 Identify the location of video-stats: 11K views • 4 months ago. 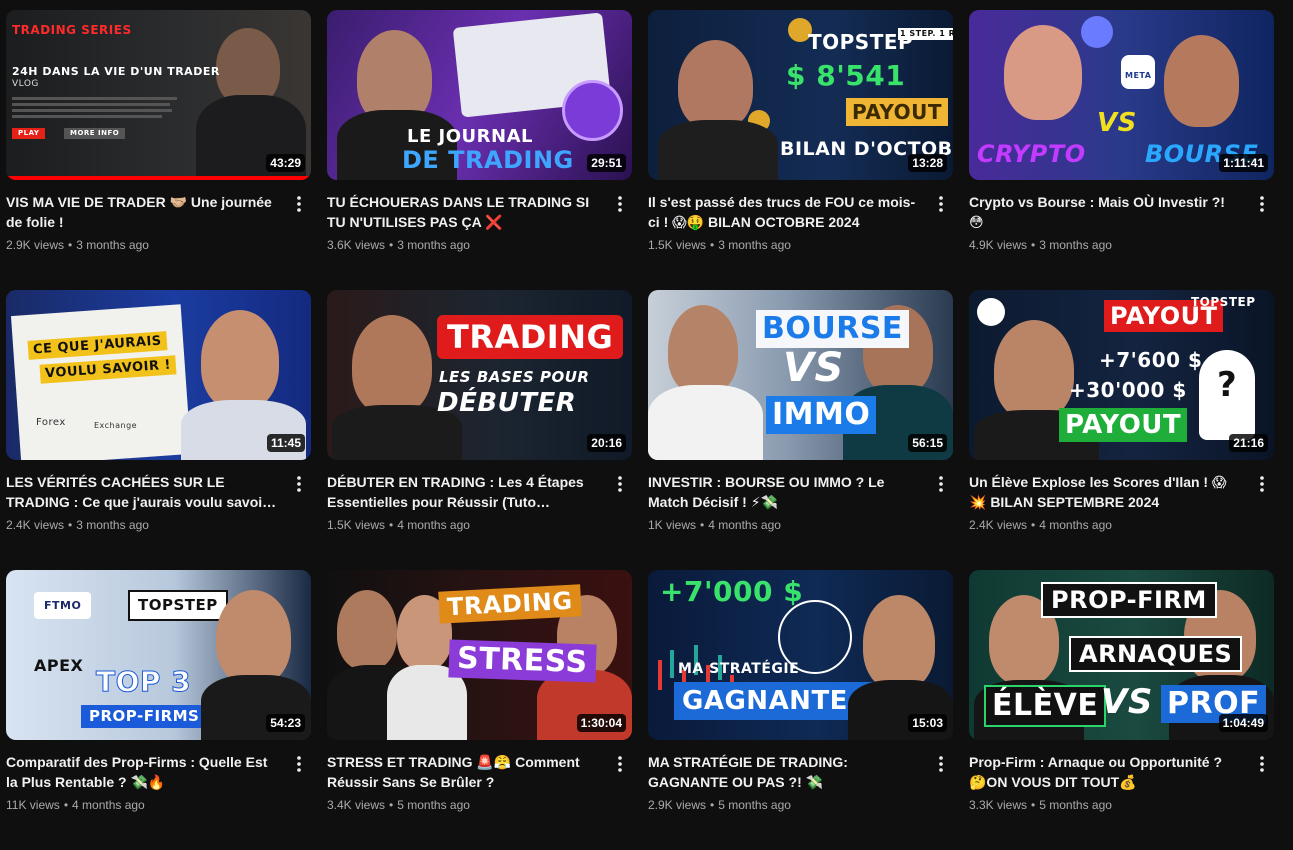
(75, 805).